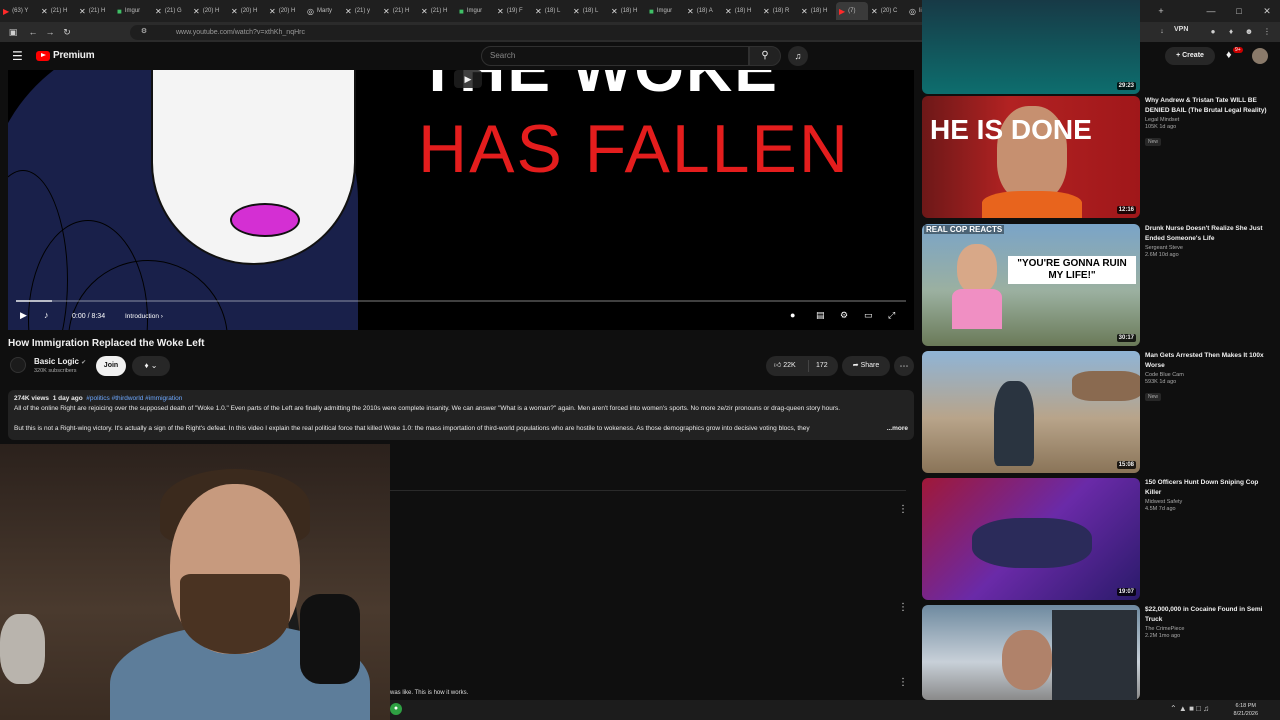 The height and width of the screenshot is (720, 1280). What do you see at coordinates (60, 361) in the screenshot?
I see `channel-name: Basic Logic ✔` at bounding box center [60, 361].